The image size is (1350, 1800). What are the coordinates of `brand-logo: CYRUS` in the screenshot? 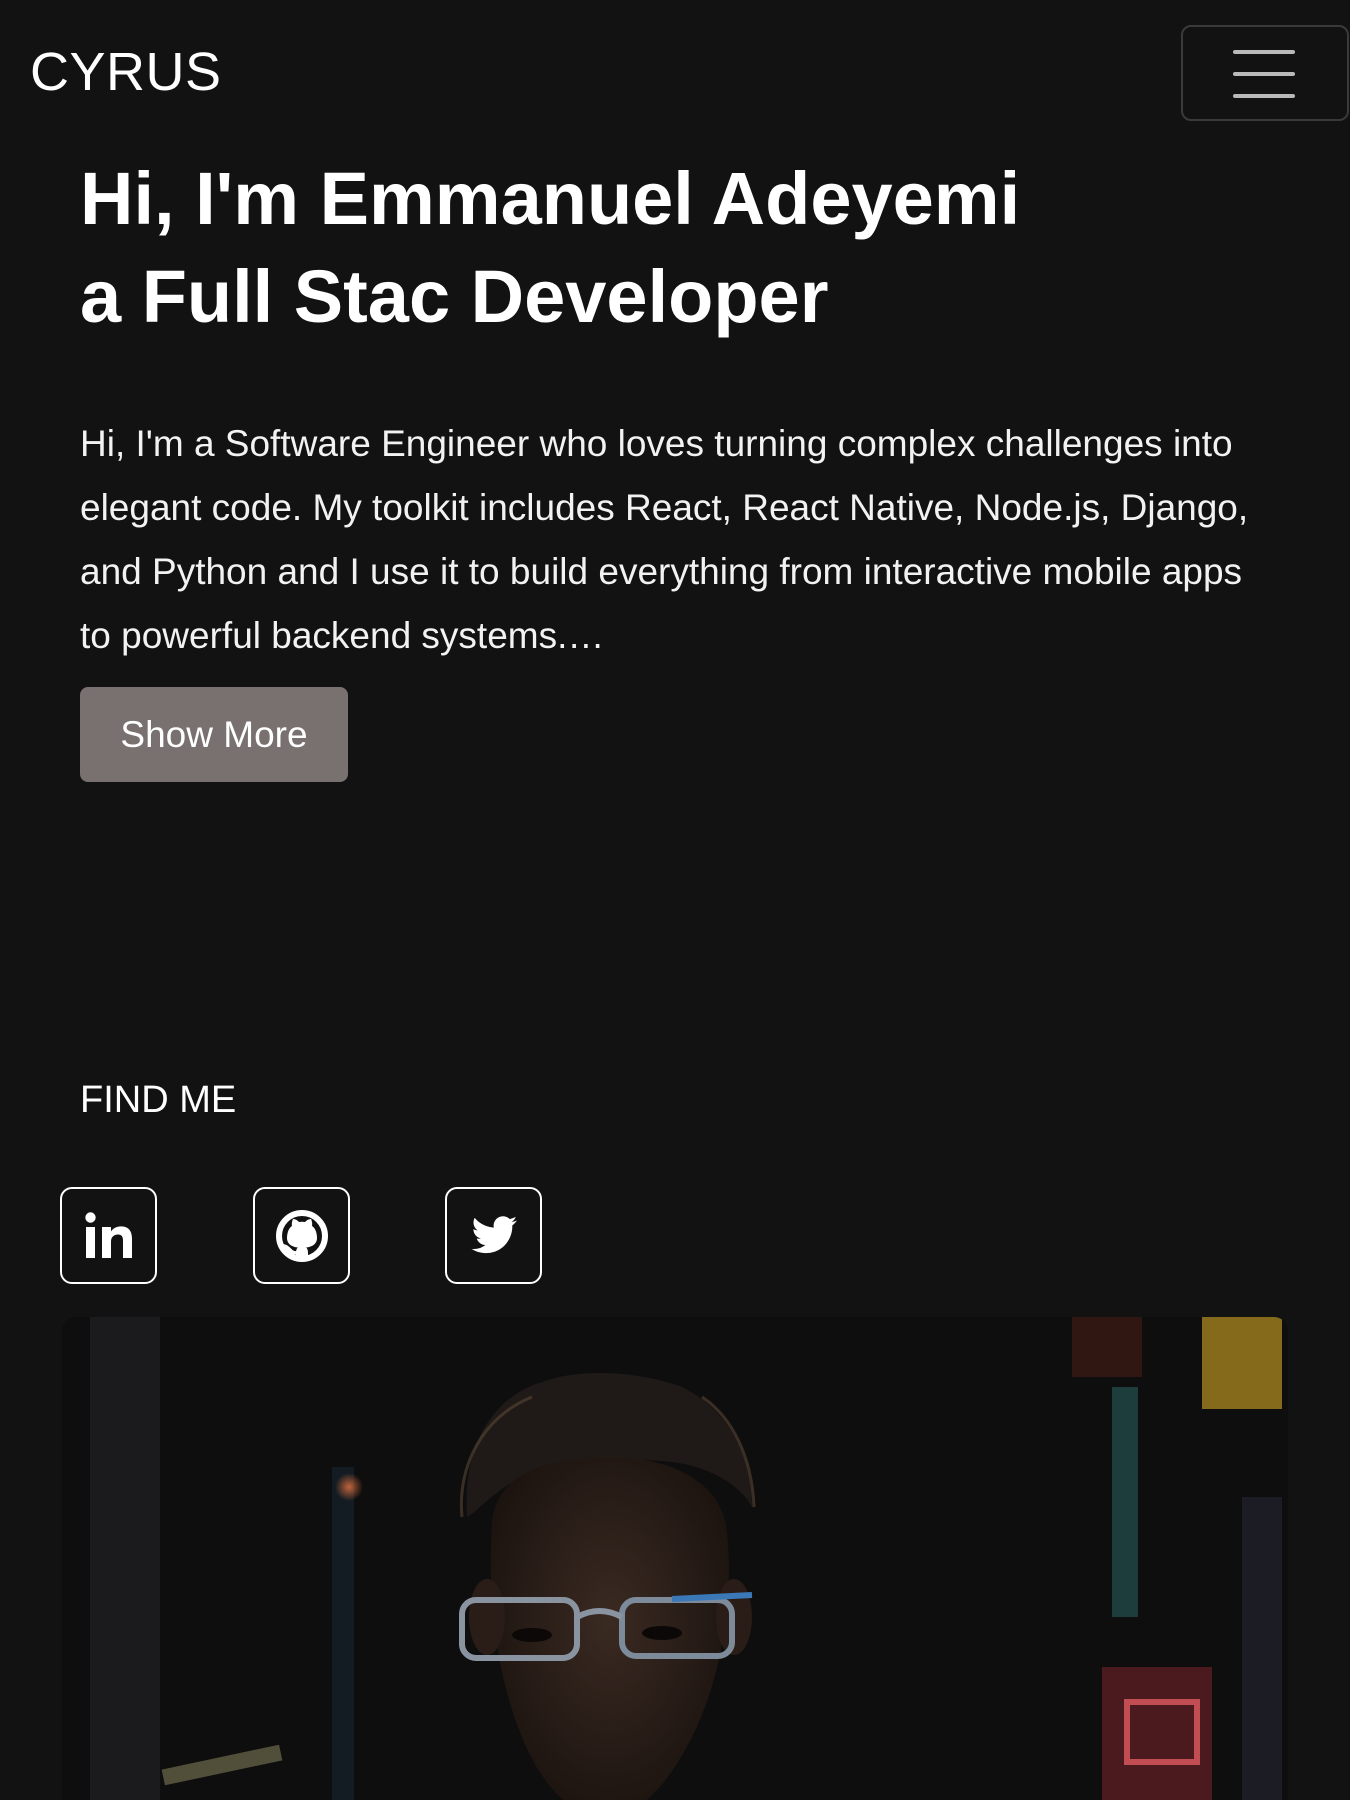 It's located at (126, 72).